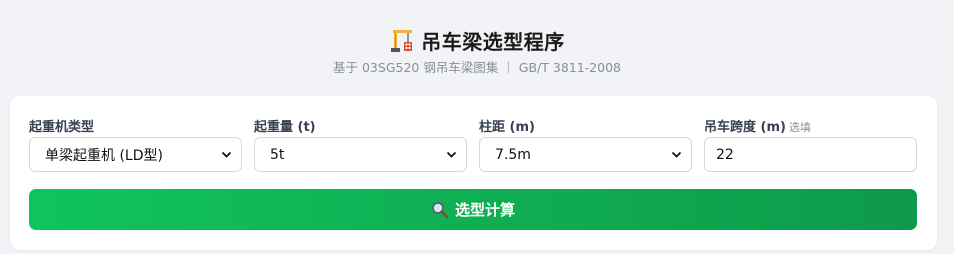  What do you see at coordinates (477, 67) in the screenshot?
I see `page-subtitle: 基于 03SG520 钢吊车梁图集 ｜ GB/T 3811-2008` at bounding box center [477, 67].